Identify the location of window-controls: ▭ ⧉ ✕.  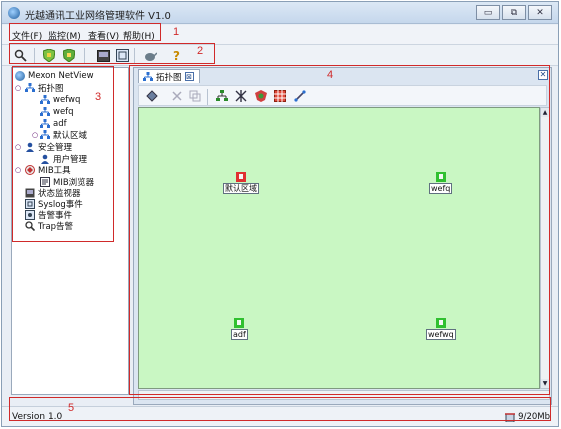
(514, 12).